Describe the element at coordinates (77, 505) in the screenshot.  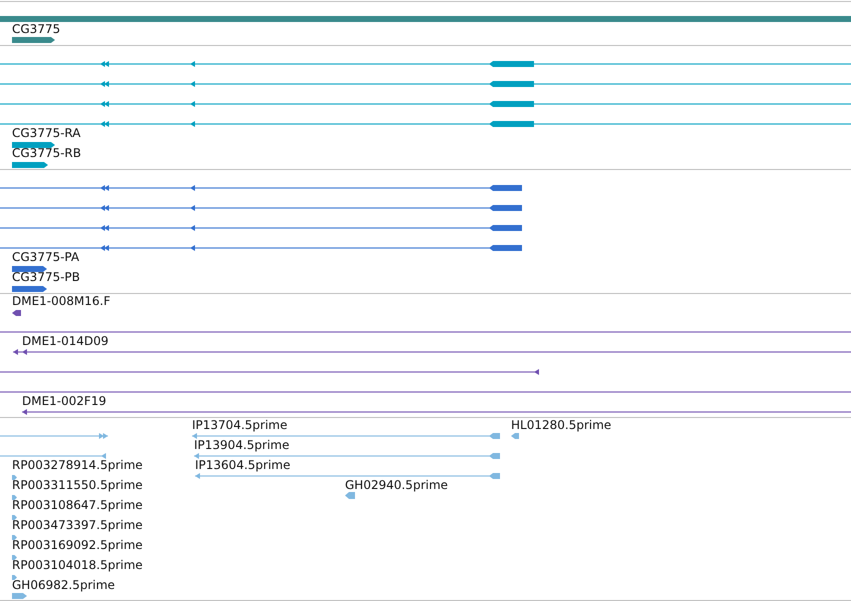
I see `feature-label: RP003108647.5prime` at that location.